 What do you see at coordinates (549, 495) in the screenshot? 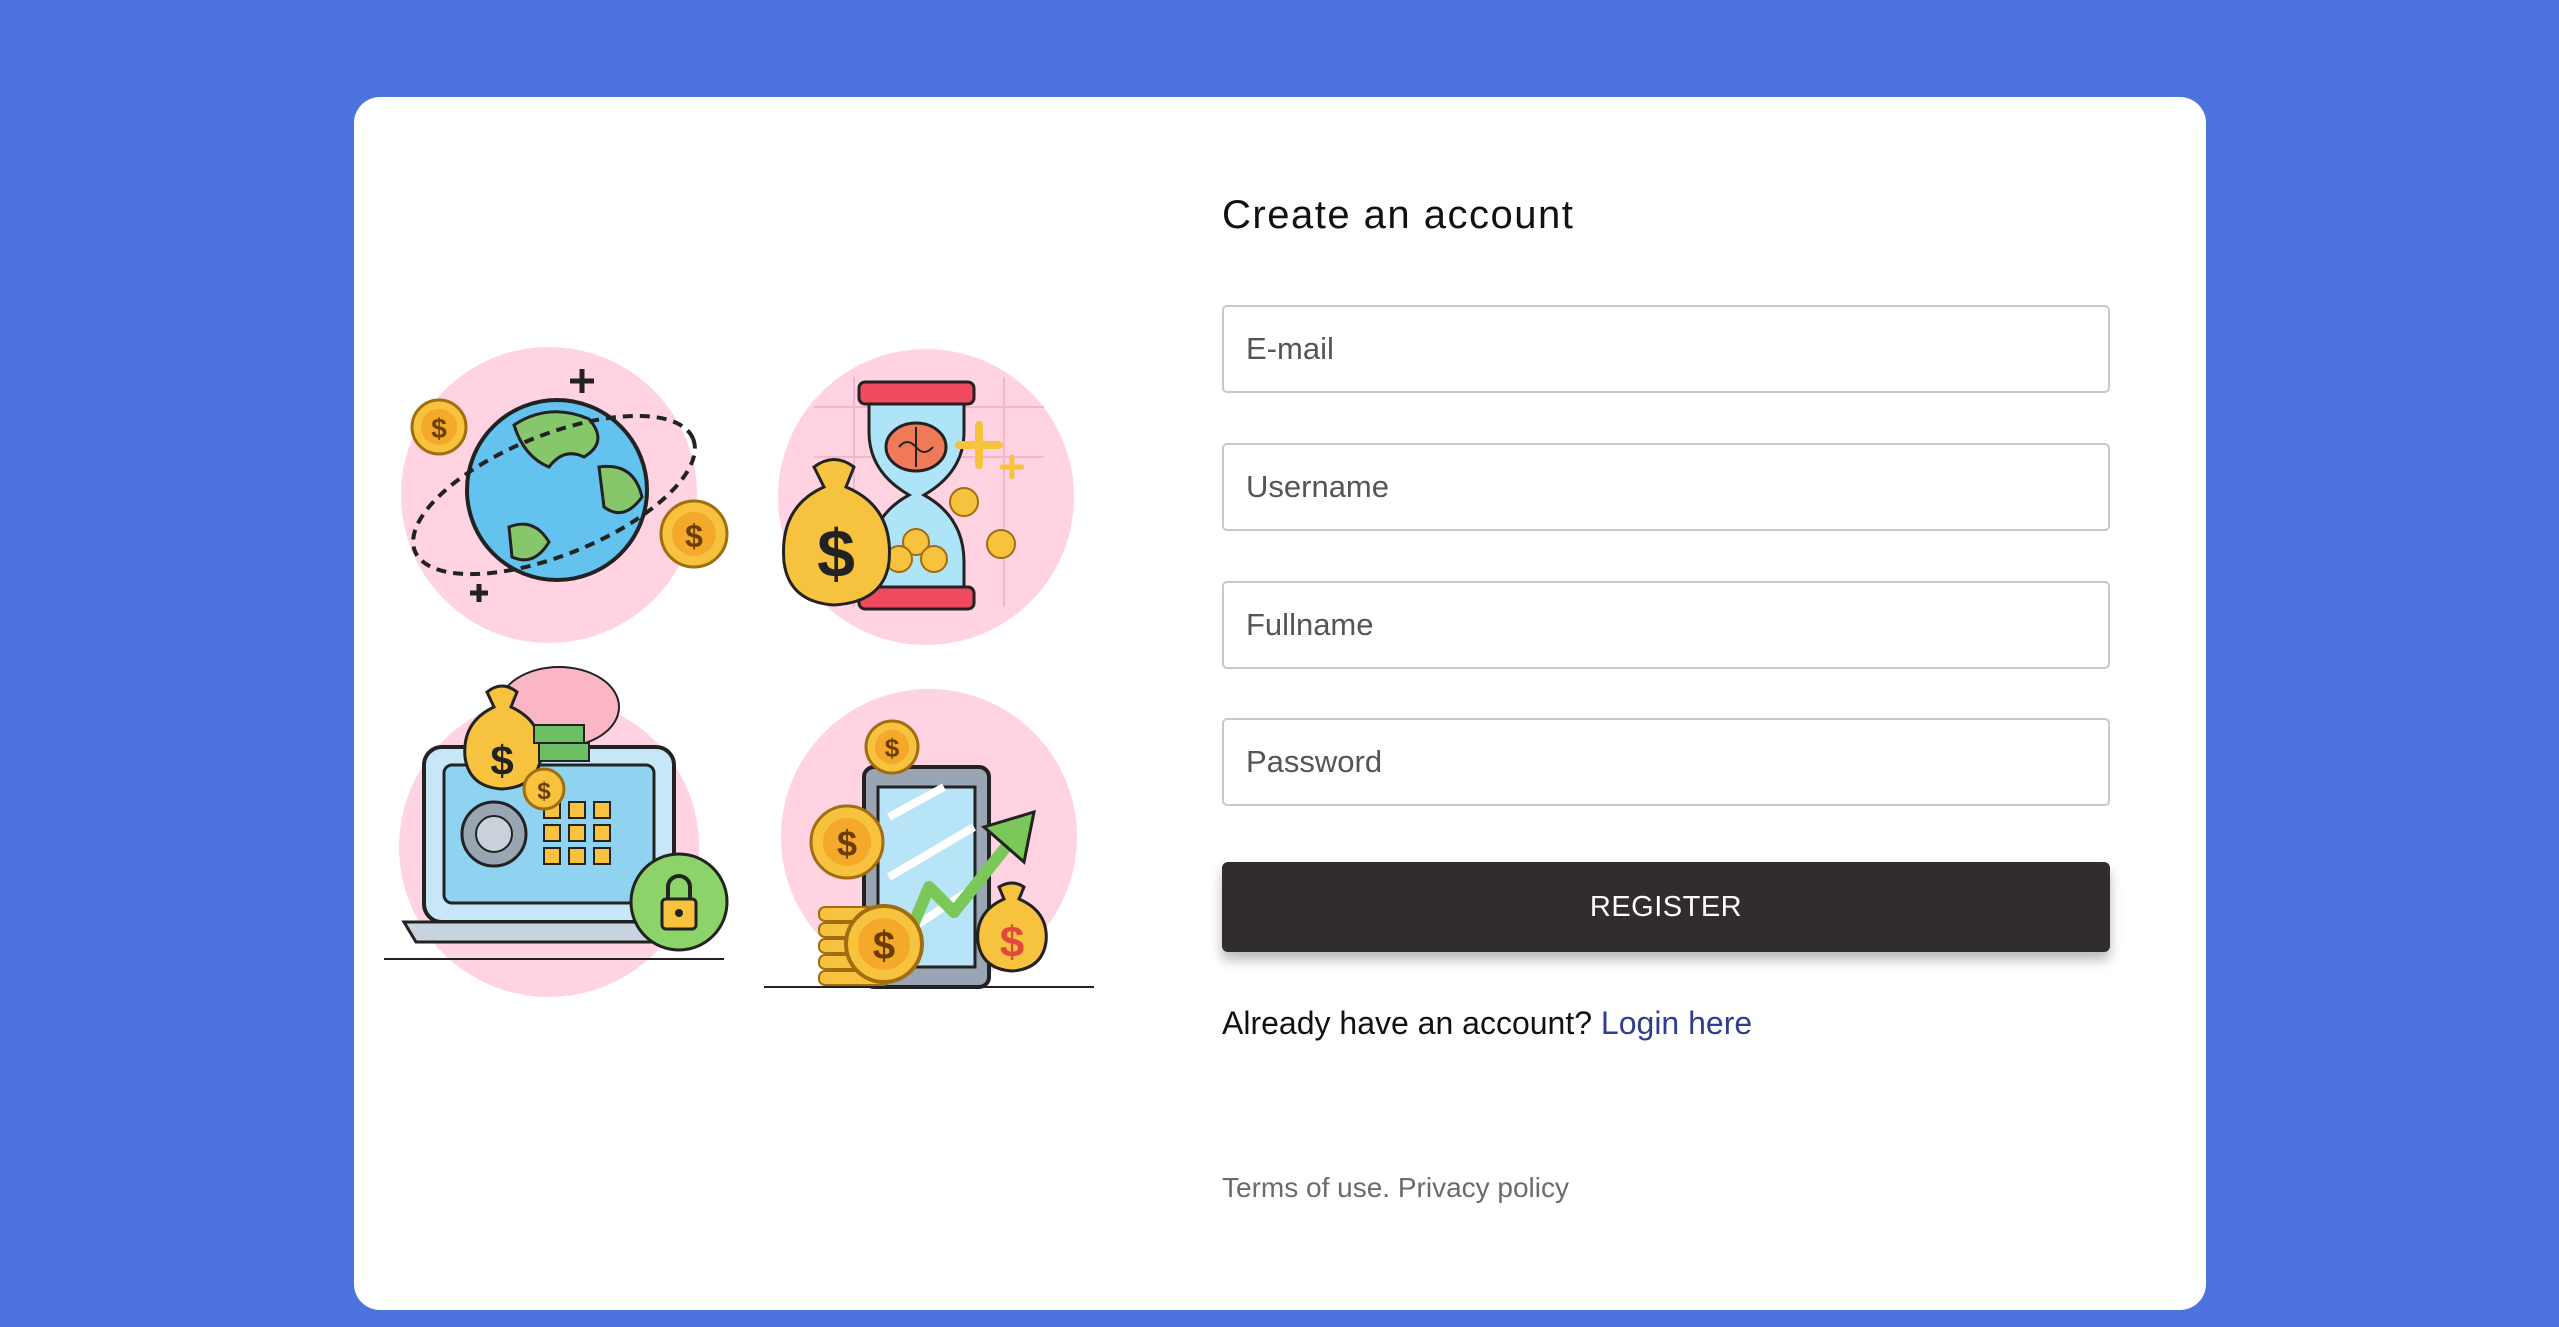
I see `globe-icon` at bounding box center [549, 495].